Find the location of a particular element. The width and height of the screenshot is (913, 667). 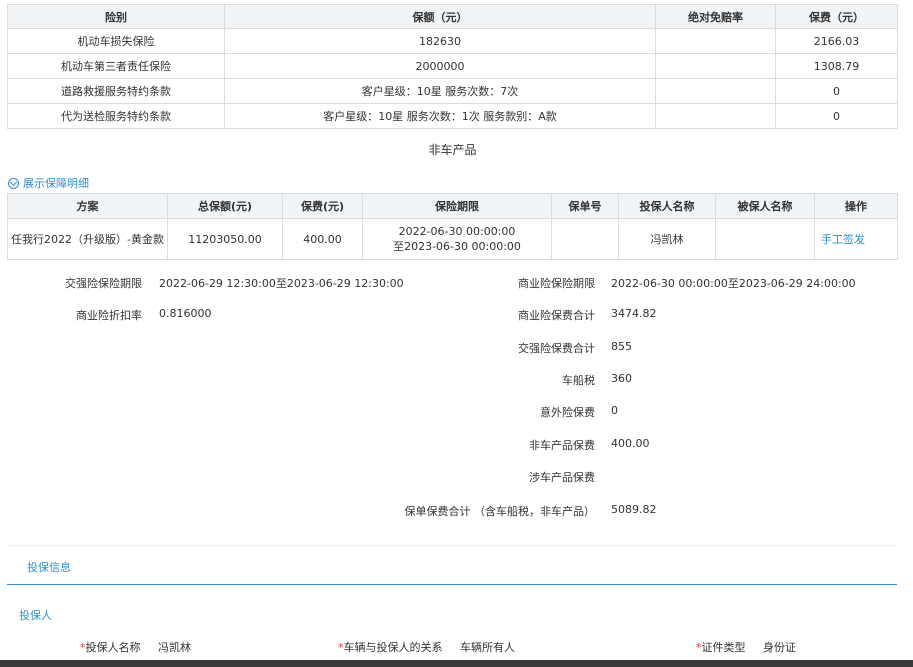

column-header: 投保人名称 is located at coordinates (667, 206).